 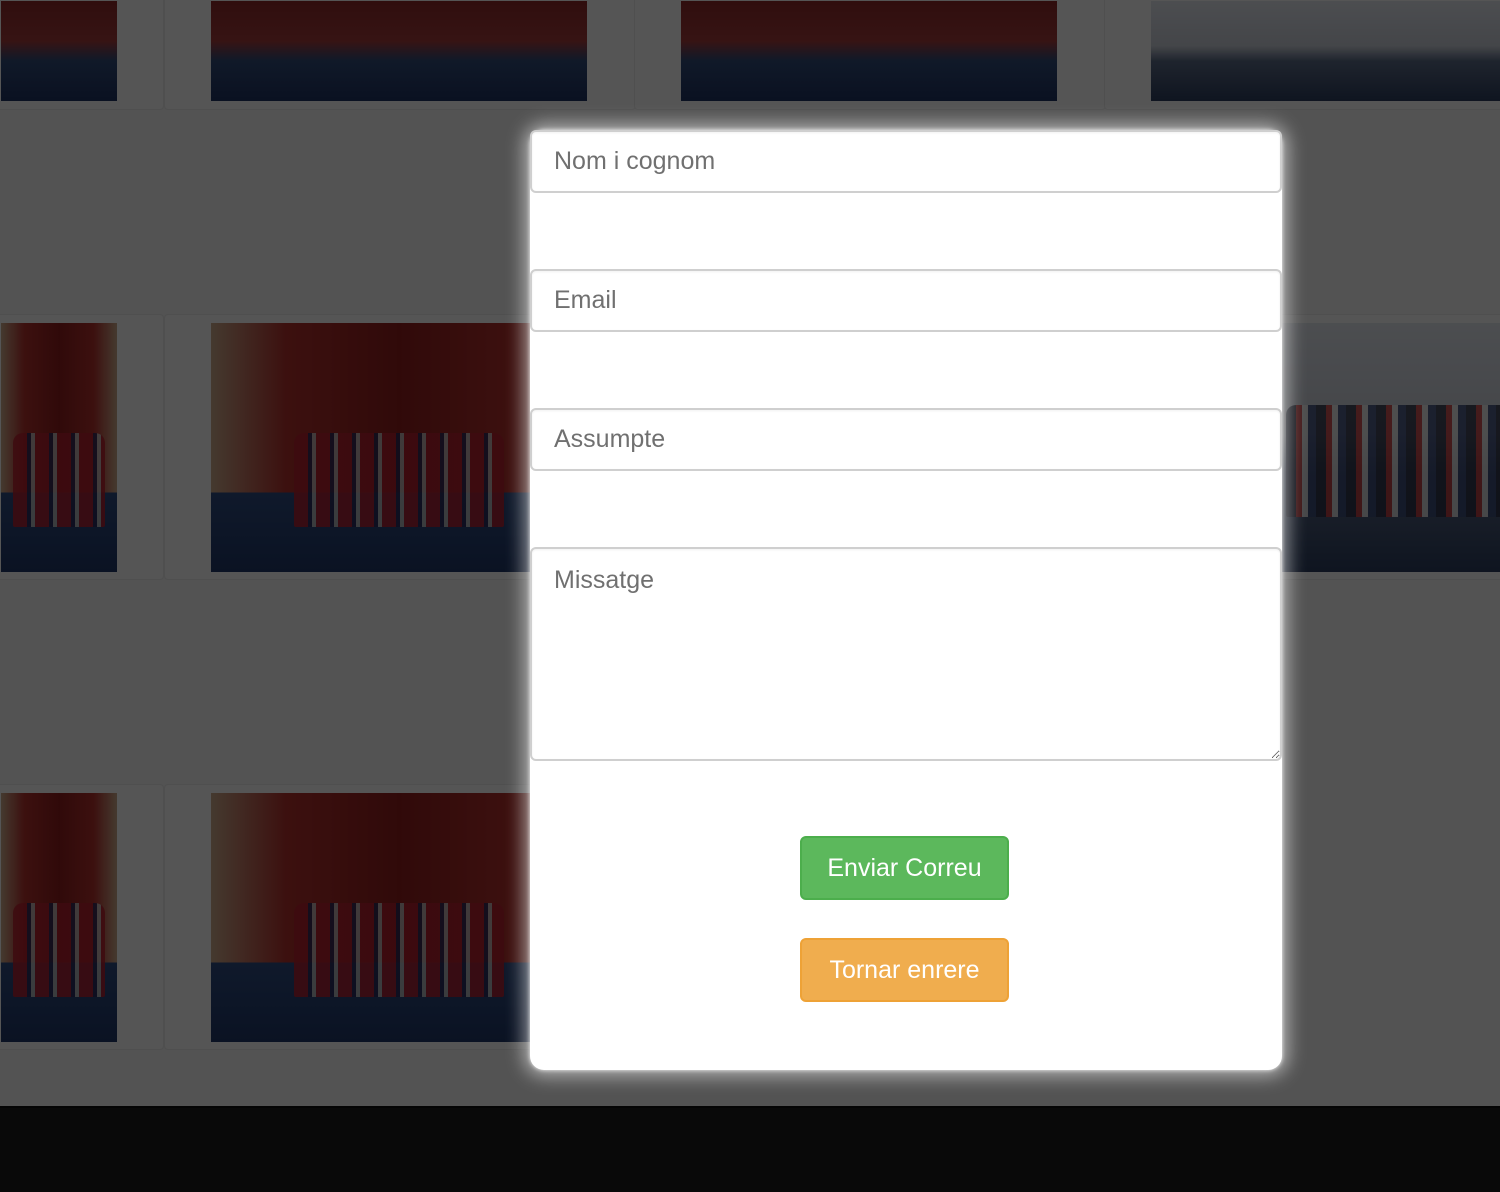 I want to click on send-email-button: Enviar Correu, so click(x=904, y=868).